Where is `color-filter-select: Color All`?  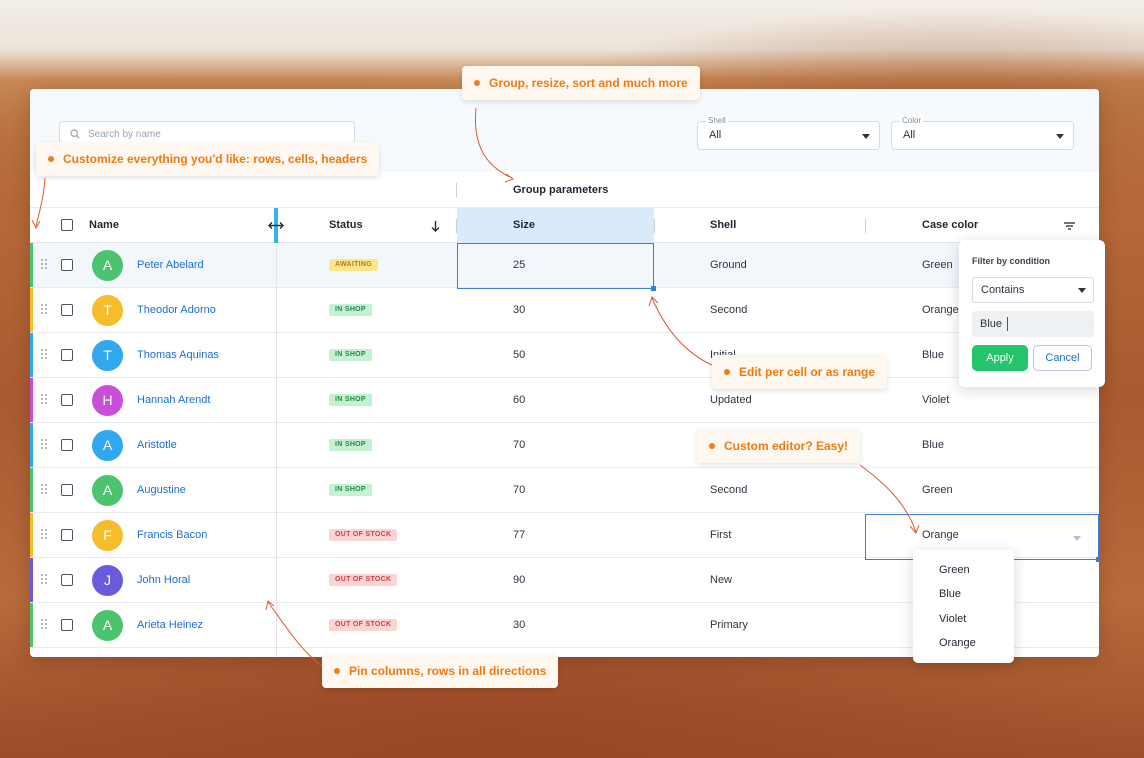
color-filter-select: Color All is located at coordinates (982, 133).